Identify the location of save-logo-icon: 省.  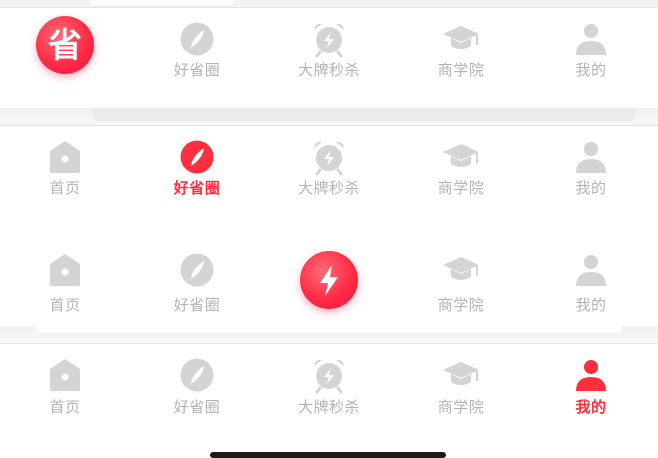
(65, 45).